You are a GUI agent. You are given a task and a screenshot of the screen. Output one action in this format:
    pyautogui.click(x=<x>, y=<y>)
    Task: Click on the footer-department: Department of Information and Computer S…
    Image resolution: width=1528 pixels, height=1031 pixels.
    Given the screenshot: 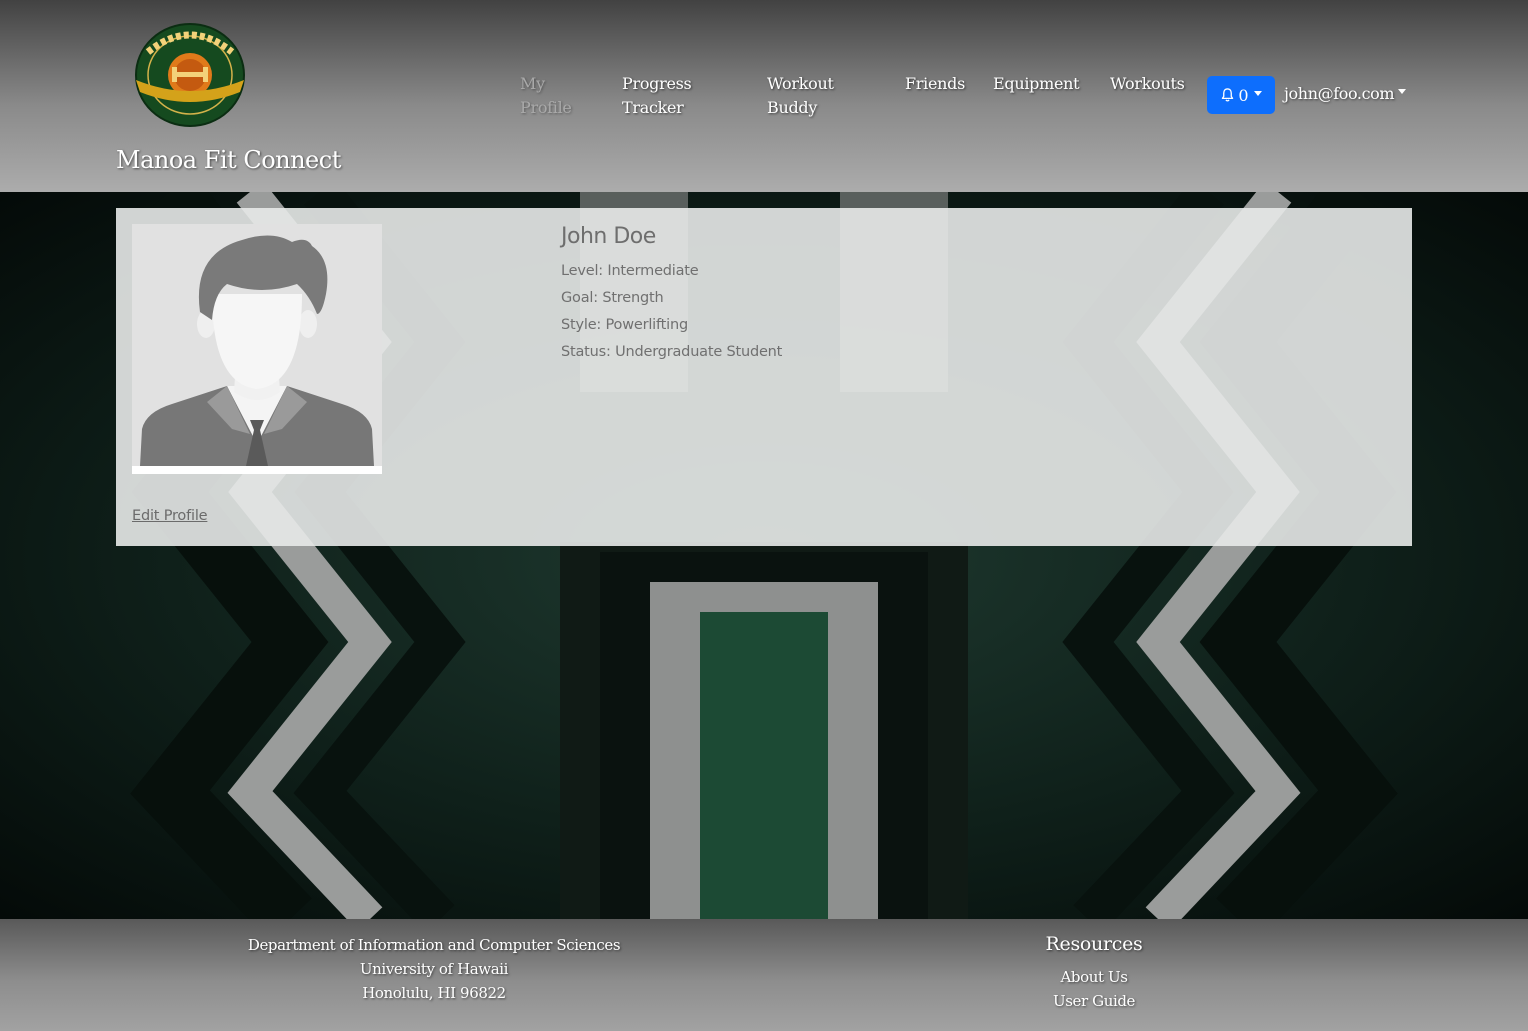 What is the action you would take?
    pyautogui.click(x=434, y=945)
    